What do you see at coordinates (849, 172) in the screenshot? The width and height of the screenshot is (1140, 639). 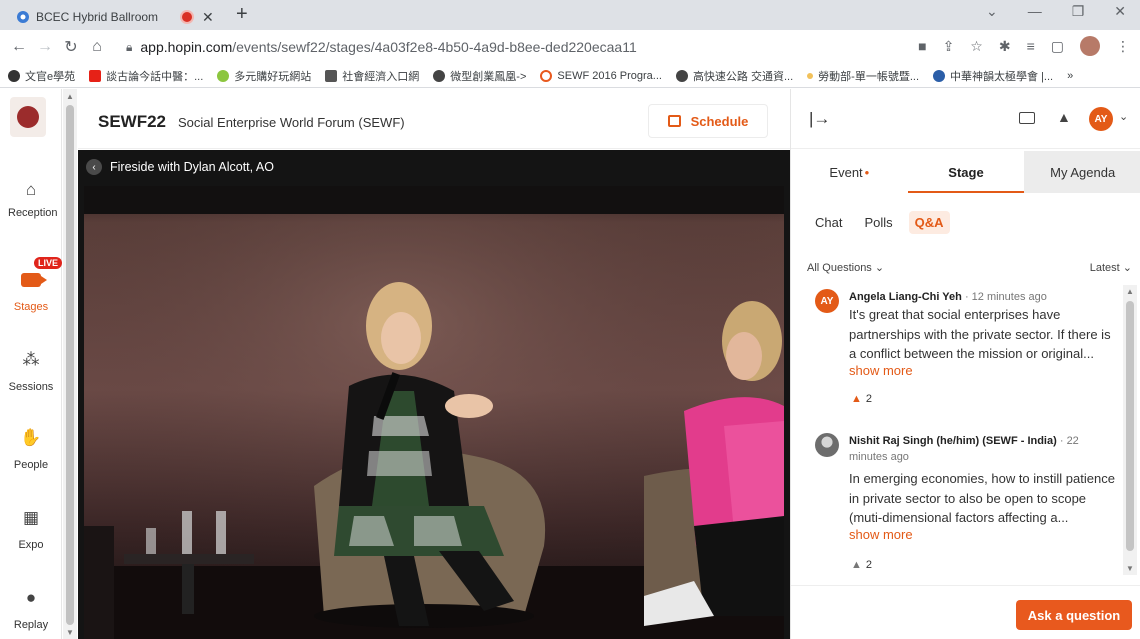 I see `tab-event: Event •` at bounding box center [849, 172].